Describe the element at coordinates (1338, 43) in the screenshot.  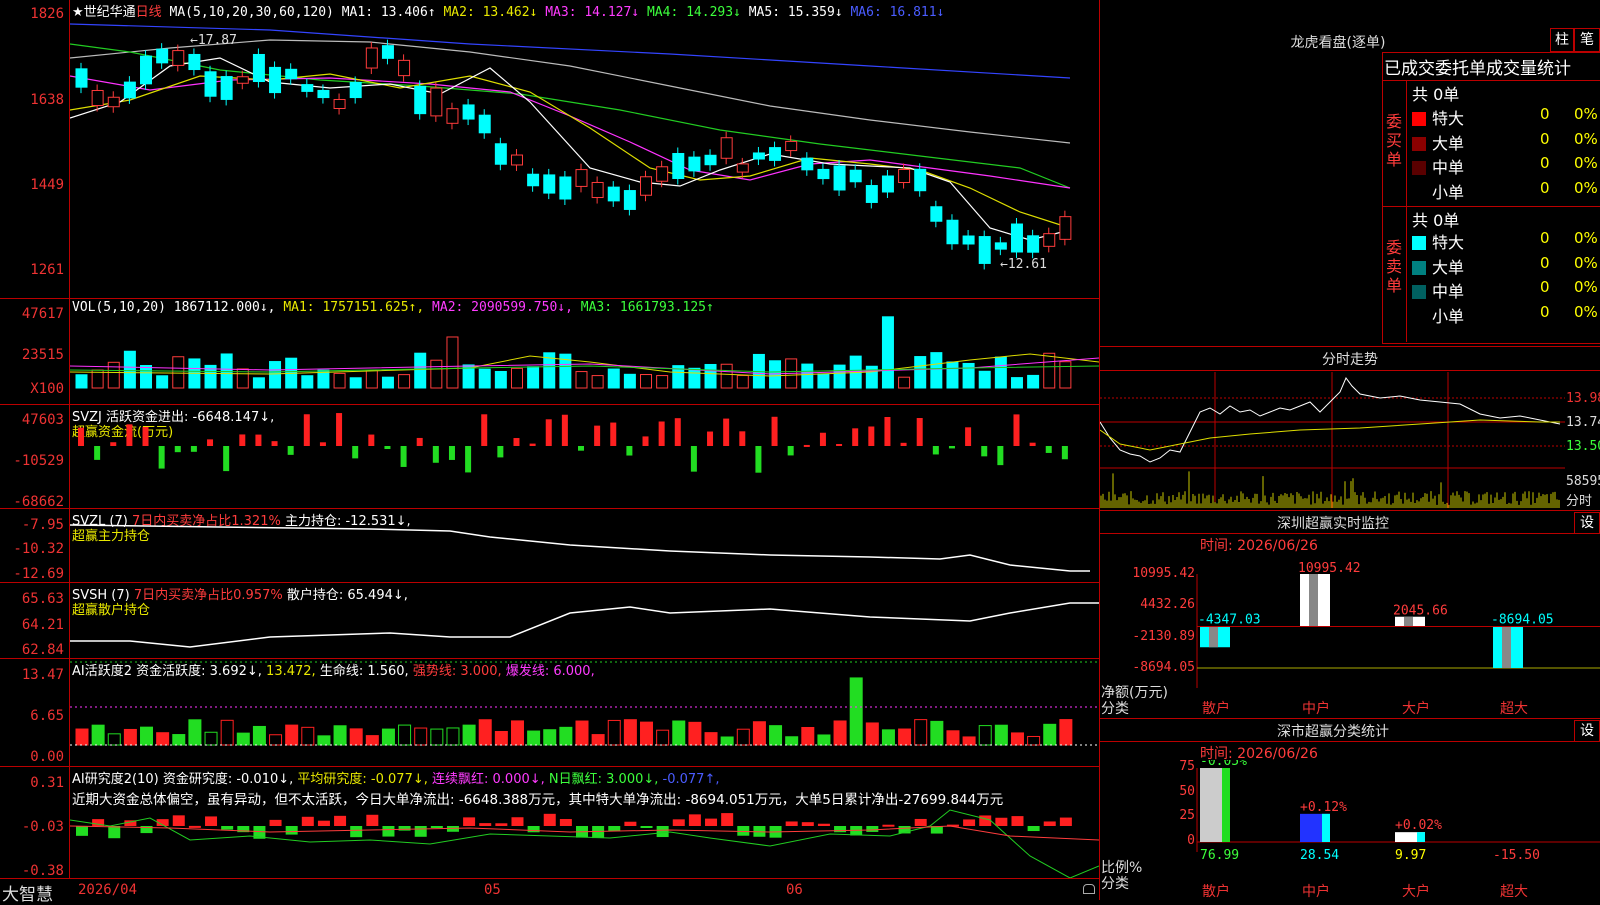
I see `dragon-tiger-title: 龙虎看盘(逐单)` at that location.